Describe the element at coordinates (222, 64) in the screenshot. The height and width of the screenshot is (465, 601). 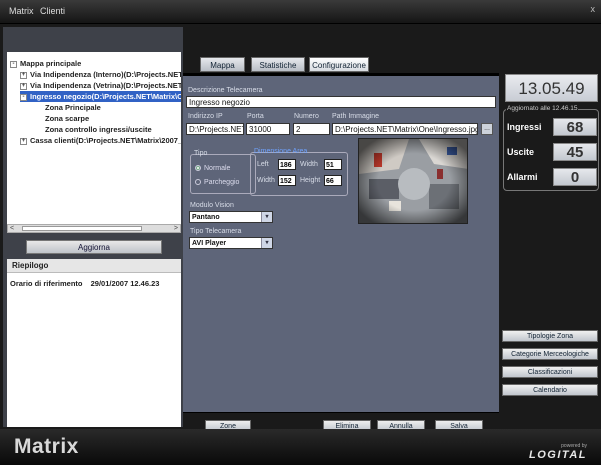
I see `tab-mappa: Mappa` at that location.